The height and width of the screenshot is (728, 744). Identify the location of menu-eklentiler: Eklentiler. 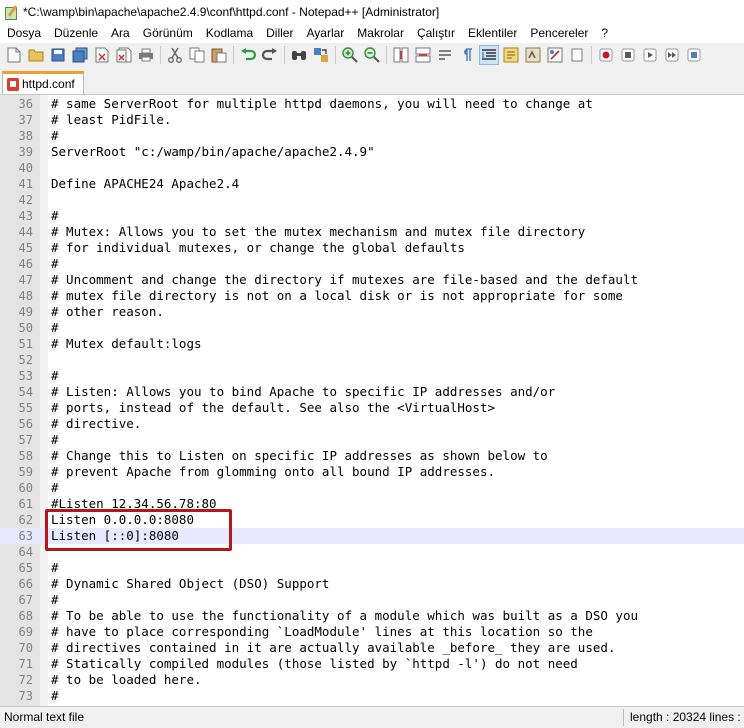
(492, 33).